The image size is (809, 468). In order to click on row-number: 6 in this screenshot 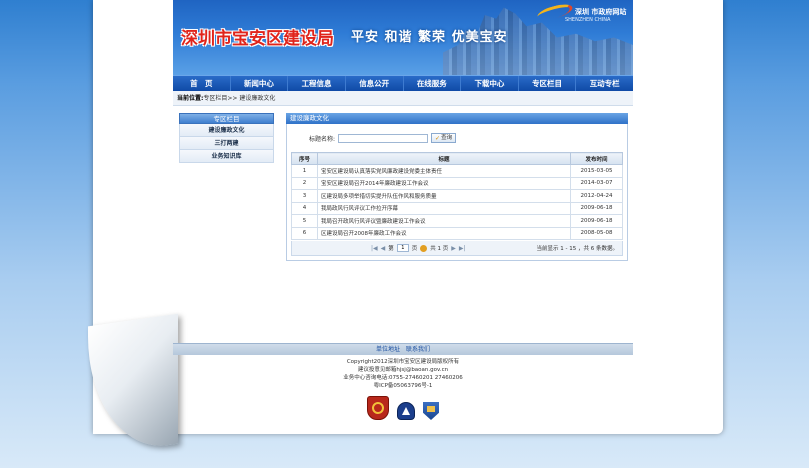, I will do `click(304, 233)`.